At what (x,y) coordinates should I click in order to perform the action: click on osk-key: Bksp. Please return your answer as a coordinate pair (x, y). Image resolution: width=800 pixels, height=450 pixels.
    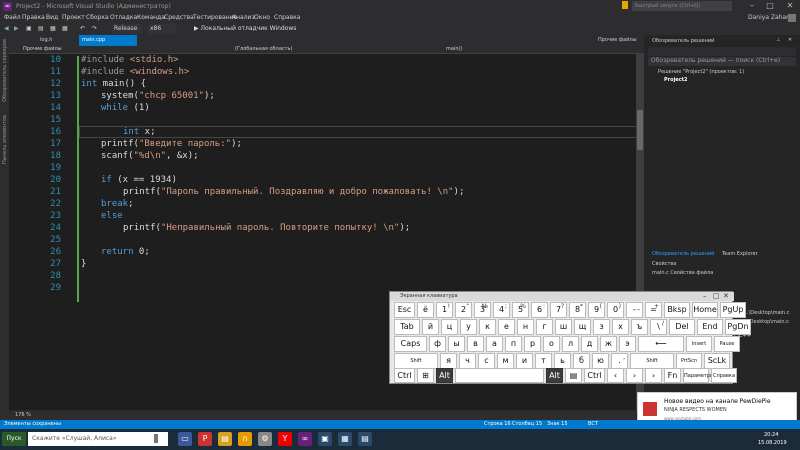
    Looking at the image, I should click on (677, 310).